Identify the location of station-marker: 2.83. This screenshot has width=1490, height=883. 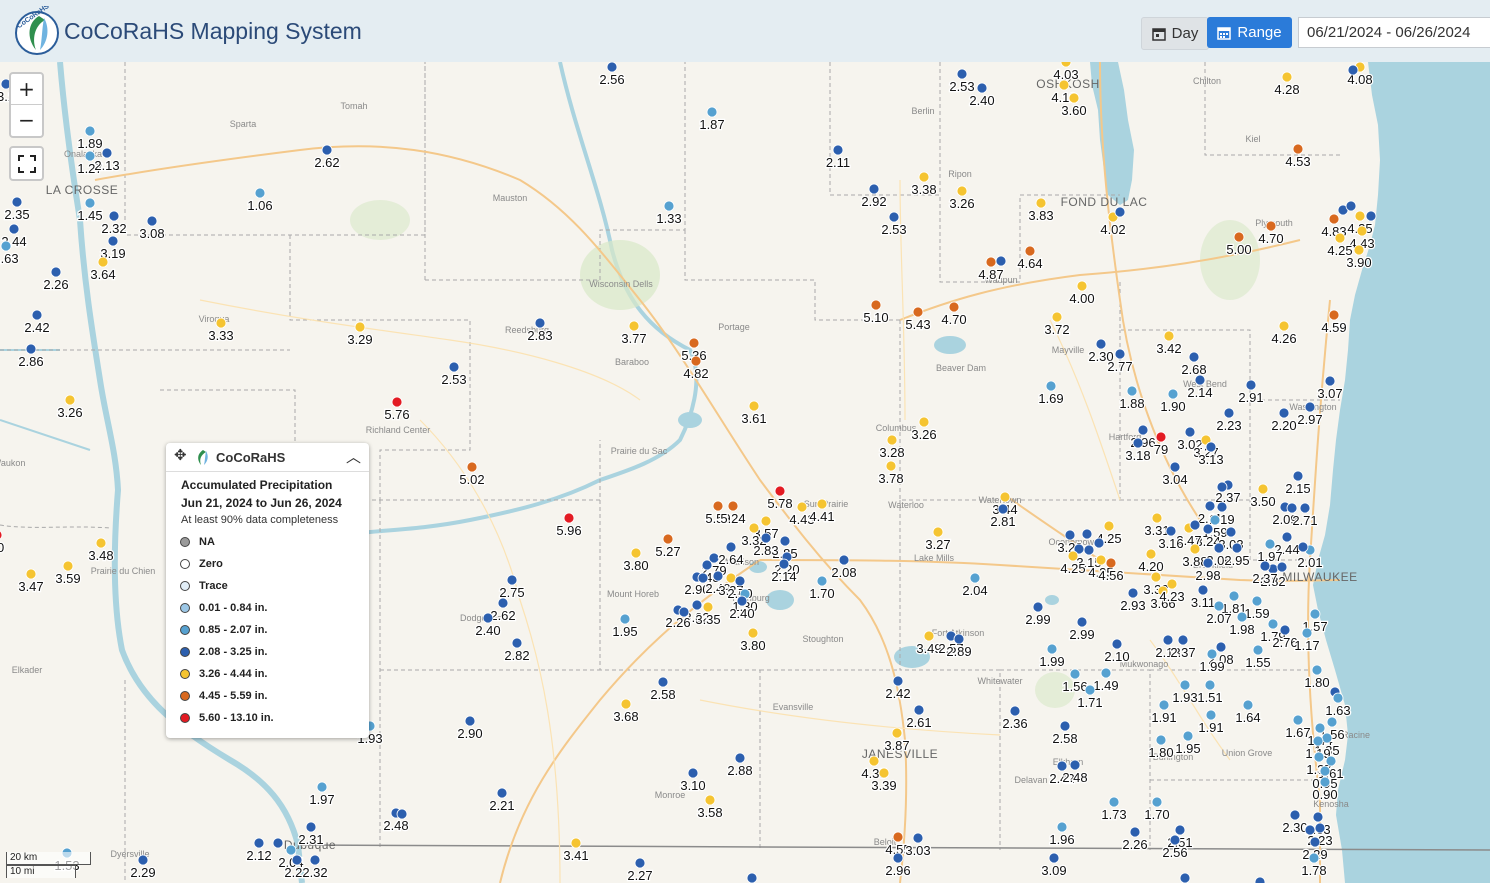
(540, 330).